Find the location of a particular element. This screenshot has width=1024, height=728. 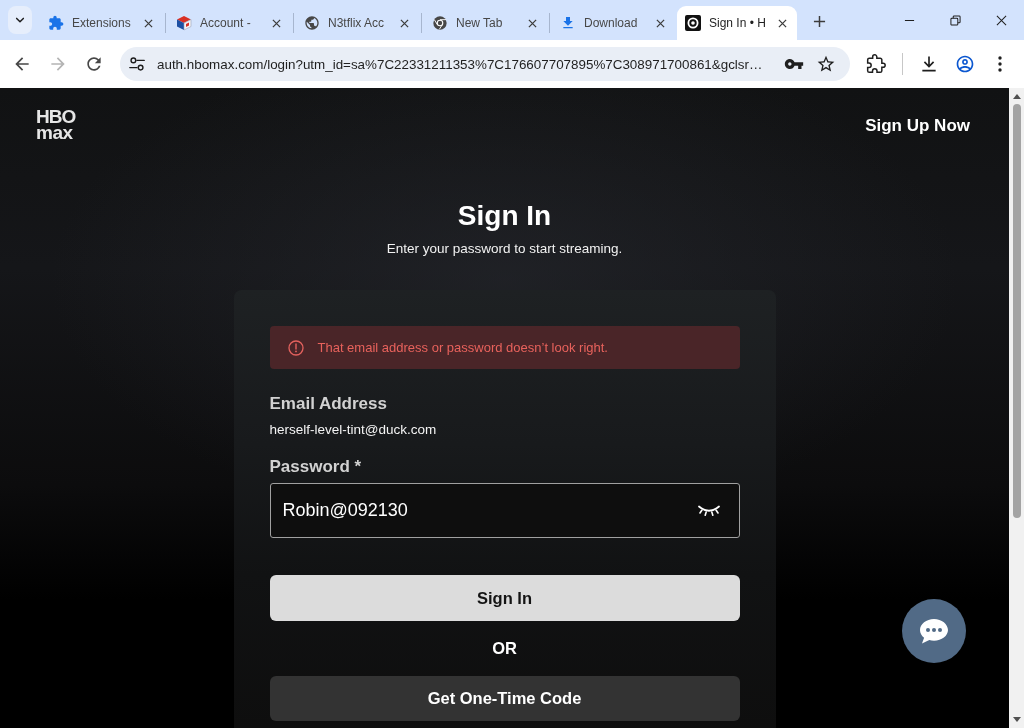

email-text: herself-level-tint@duck.com is located at coordinates (353, 430).